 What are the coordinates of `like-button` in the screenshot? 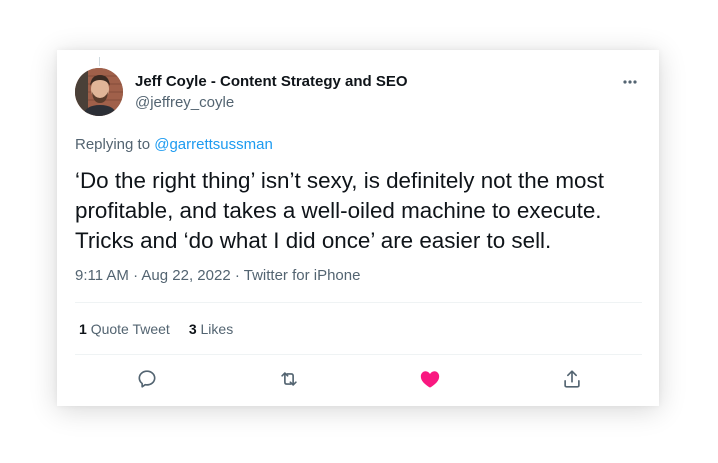 It's located at (430, 379).